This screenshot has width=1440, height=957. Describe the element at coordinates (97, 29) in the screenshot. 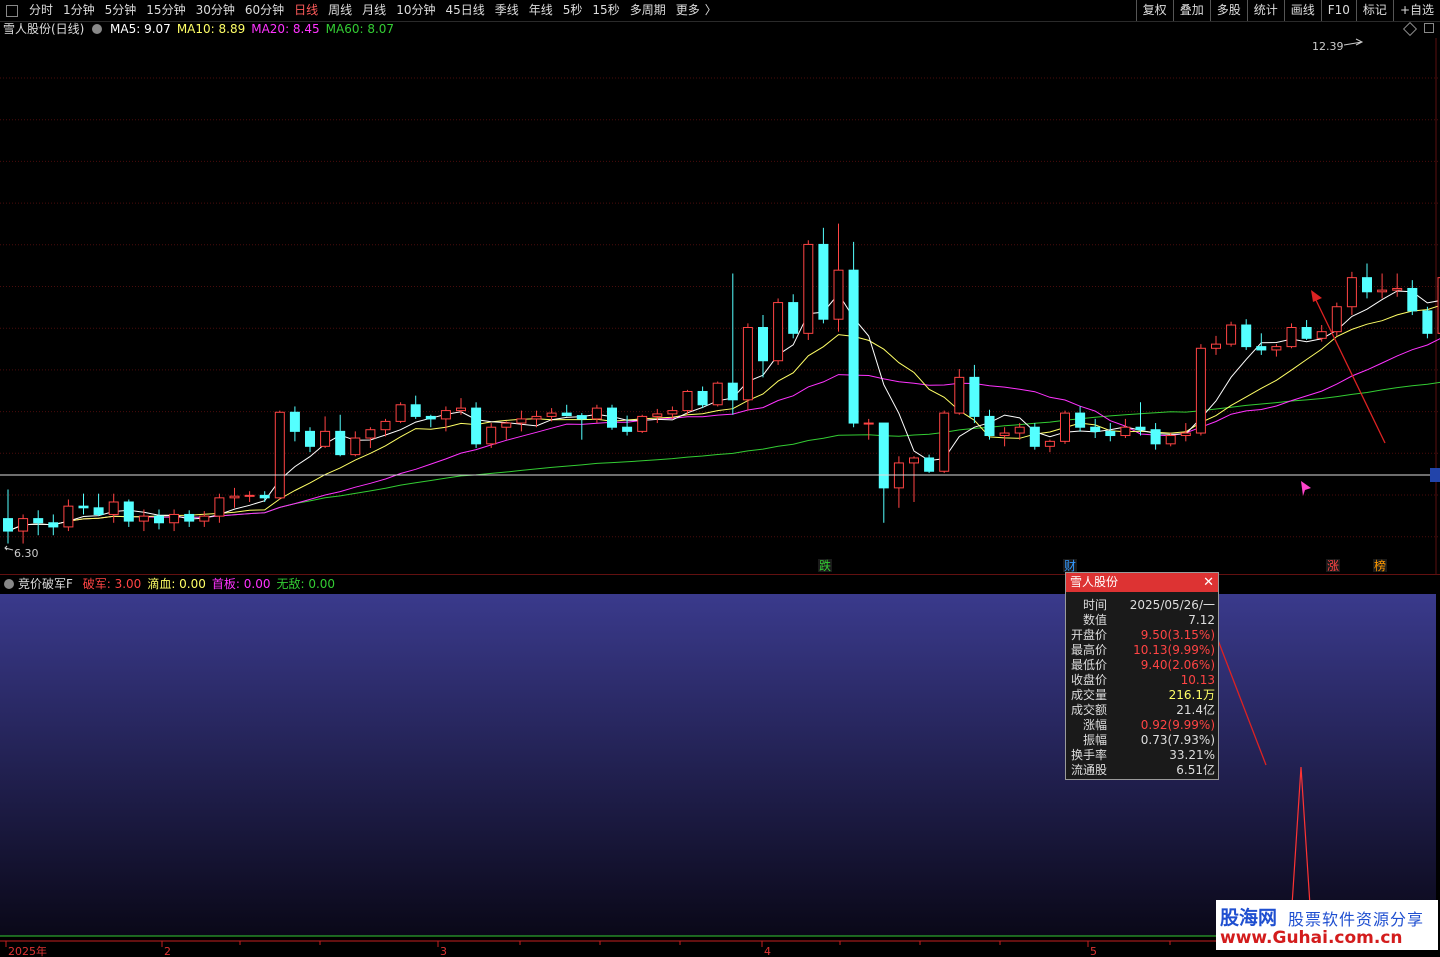

I see `chart-settings-icon` at that location.